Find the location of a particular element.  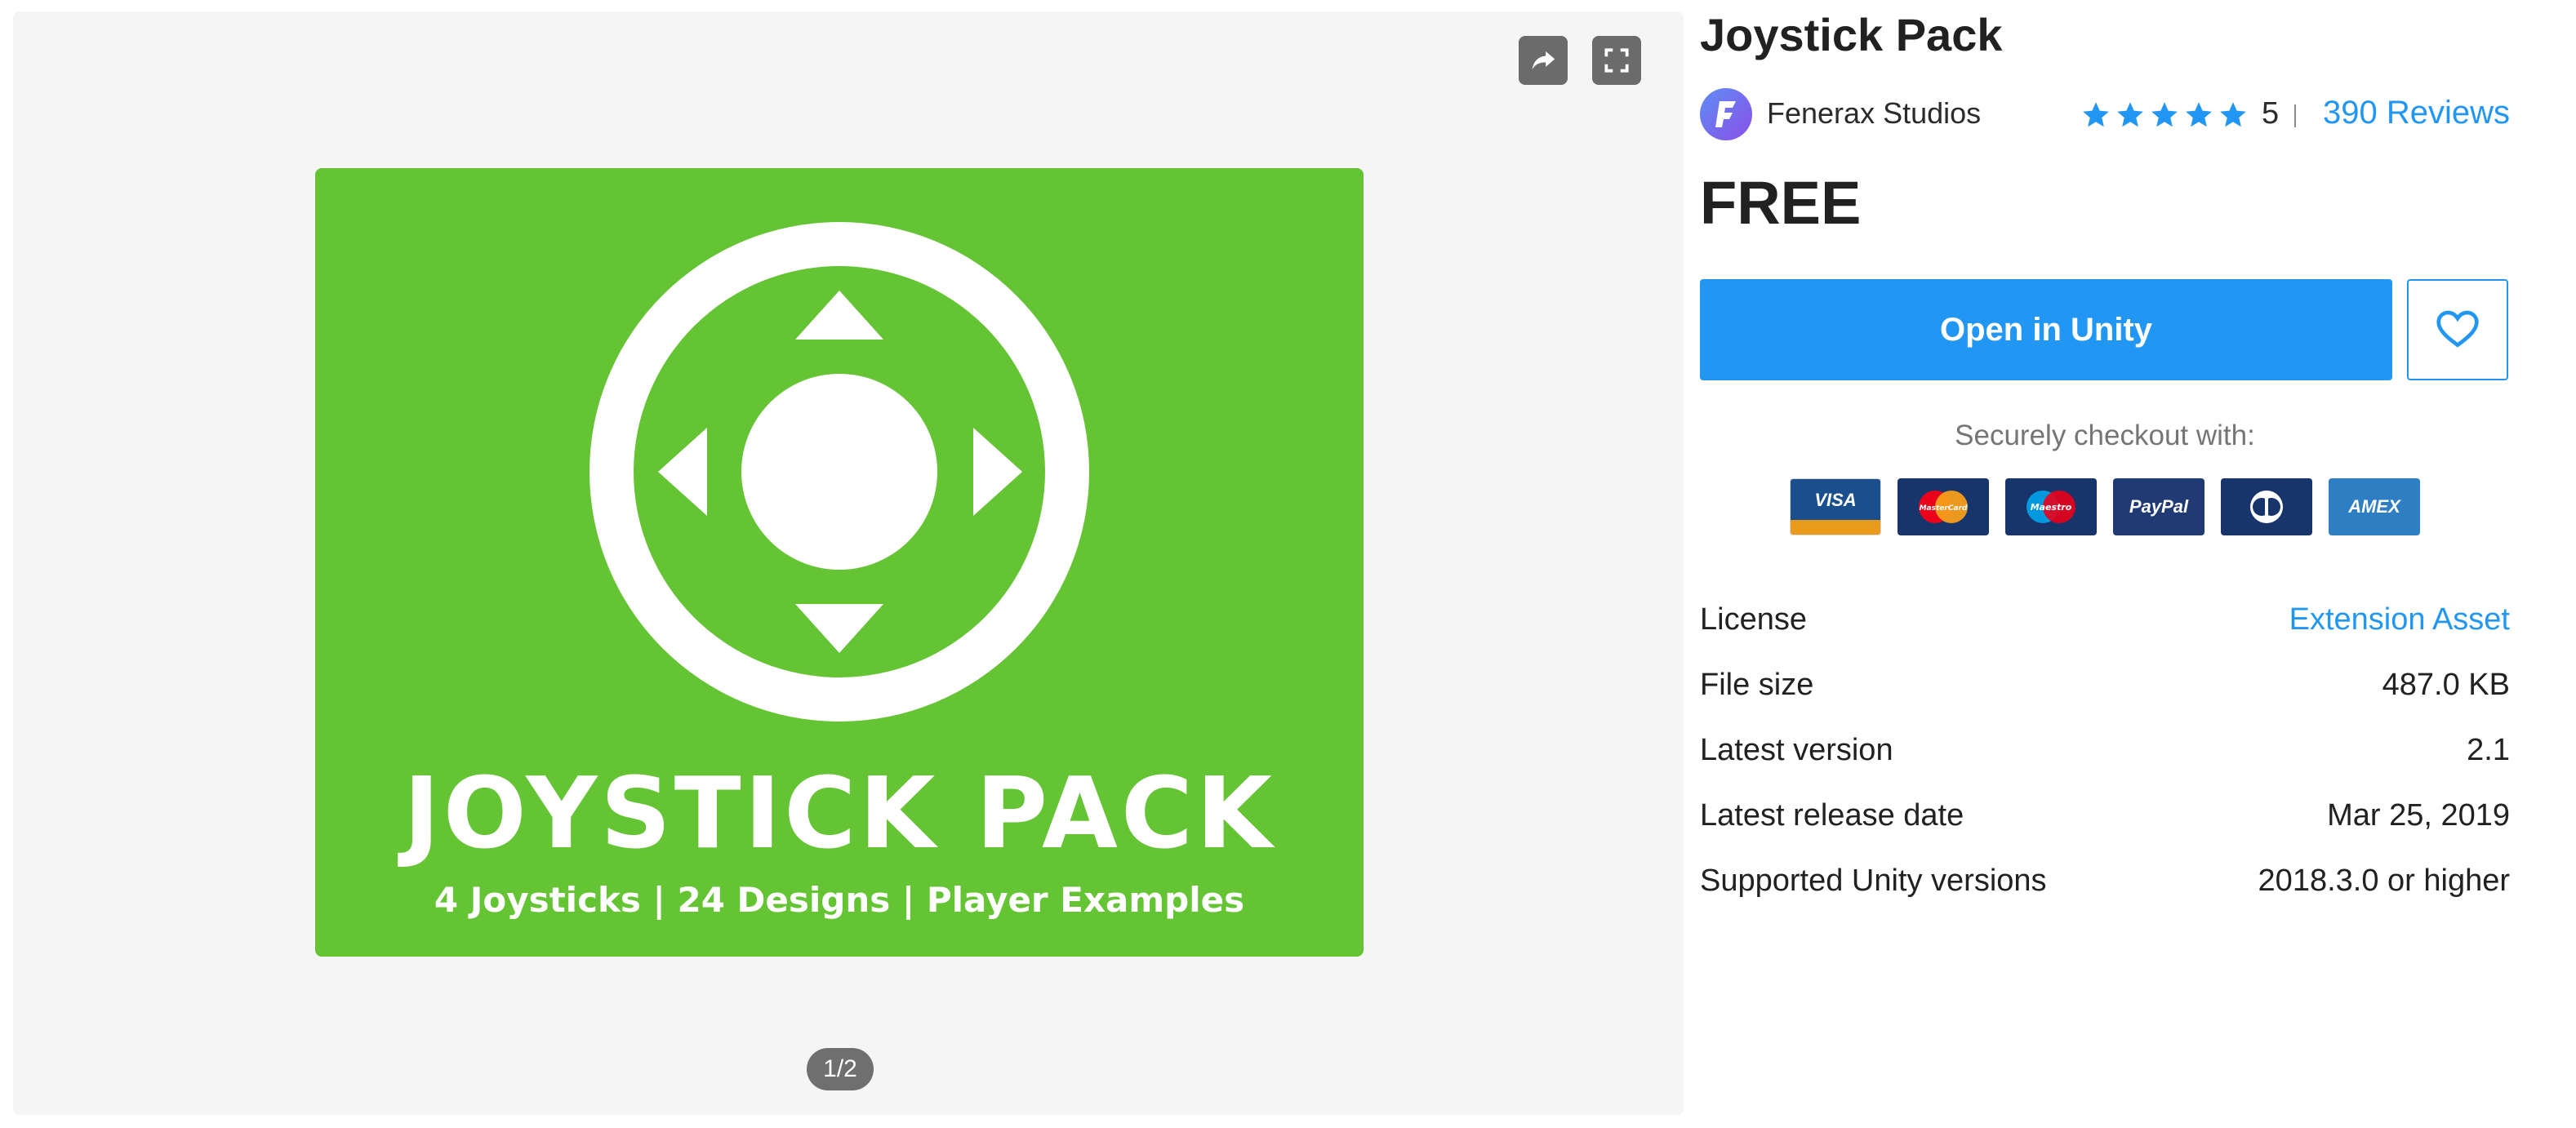

svg-text: Maestro is located at coordinates (2051, 507).